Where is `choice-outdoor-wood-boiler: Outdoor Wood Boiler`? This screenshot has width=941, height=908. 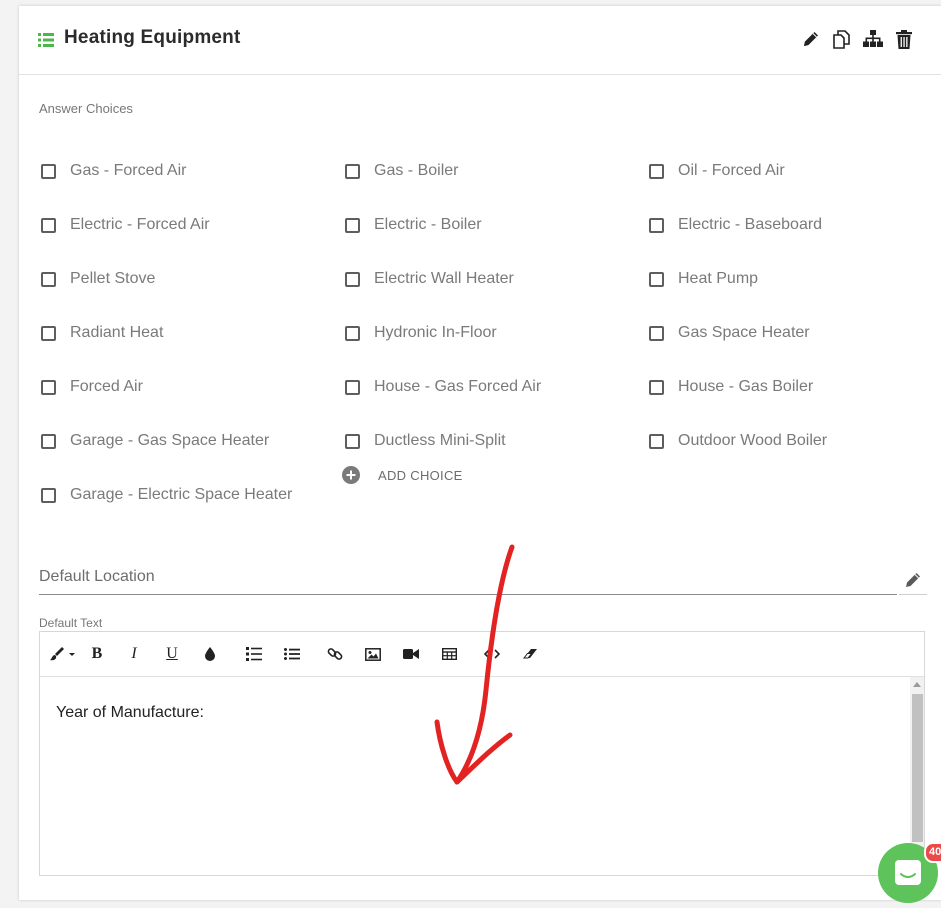
choice-outdoor-wood-boiler: Outdoor Wood Boiler is located at coordinates (738, 441).